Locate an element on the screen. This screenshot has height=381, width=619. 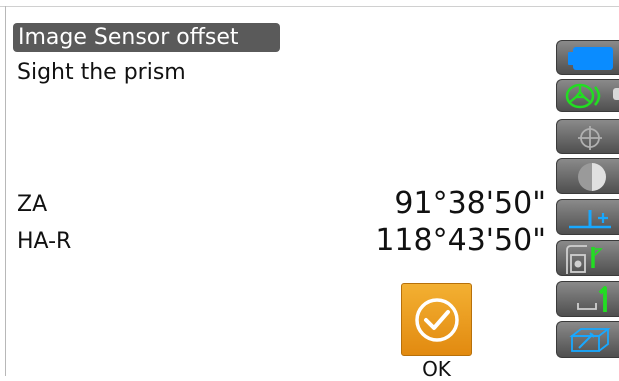
keyboard-pen-icon is located at coordinates (590, 340).